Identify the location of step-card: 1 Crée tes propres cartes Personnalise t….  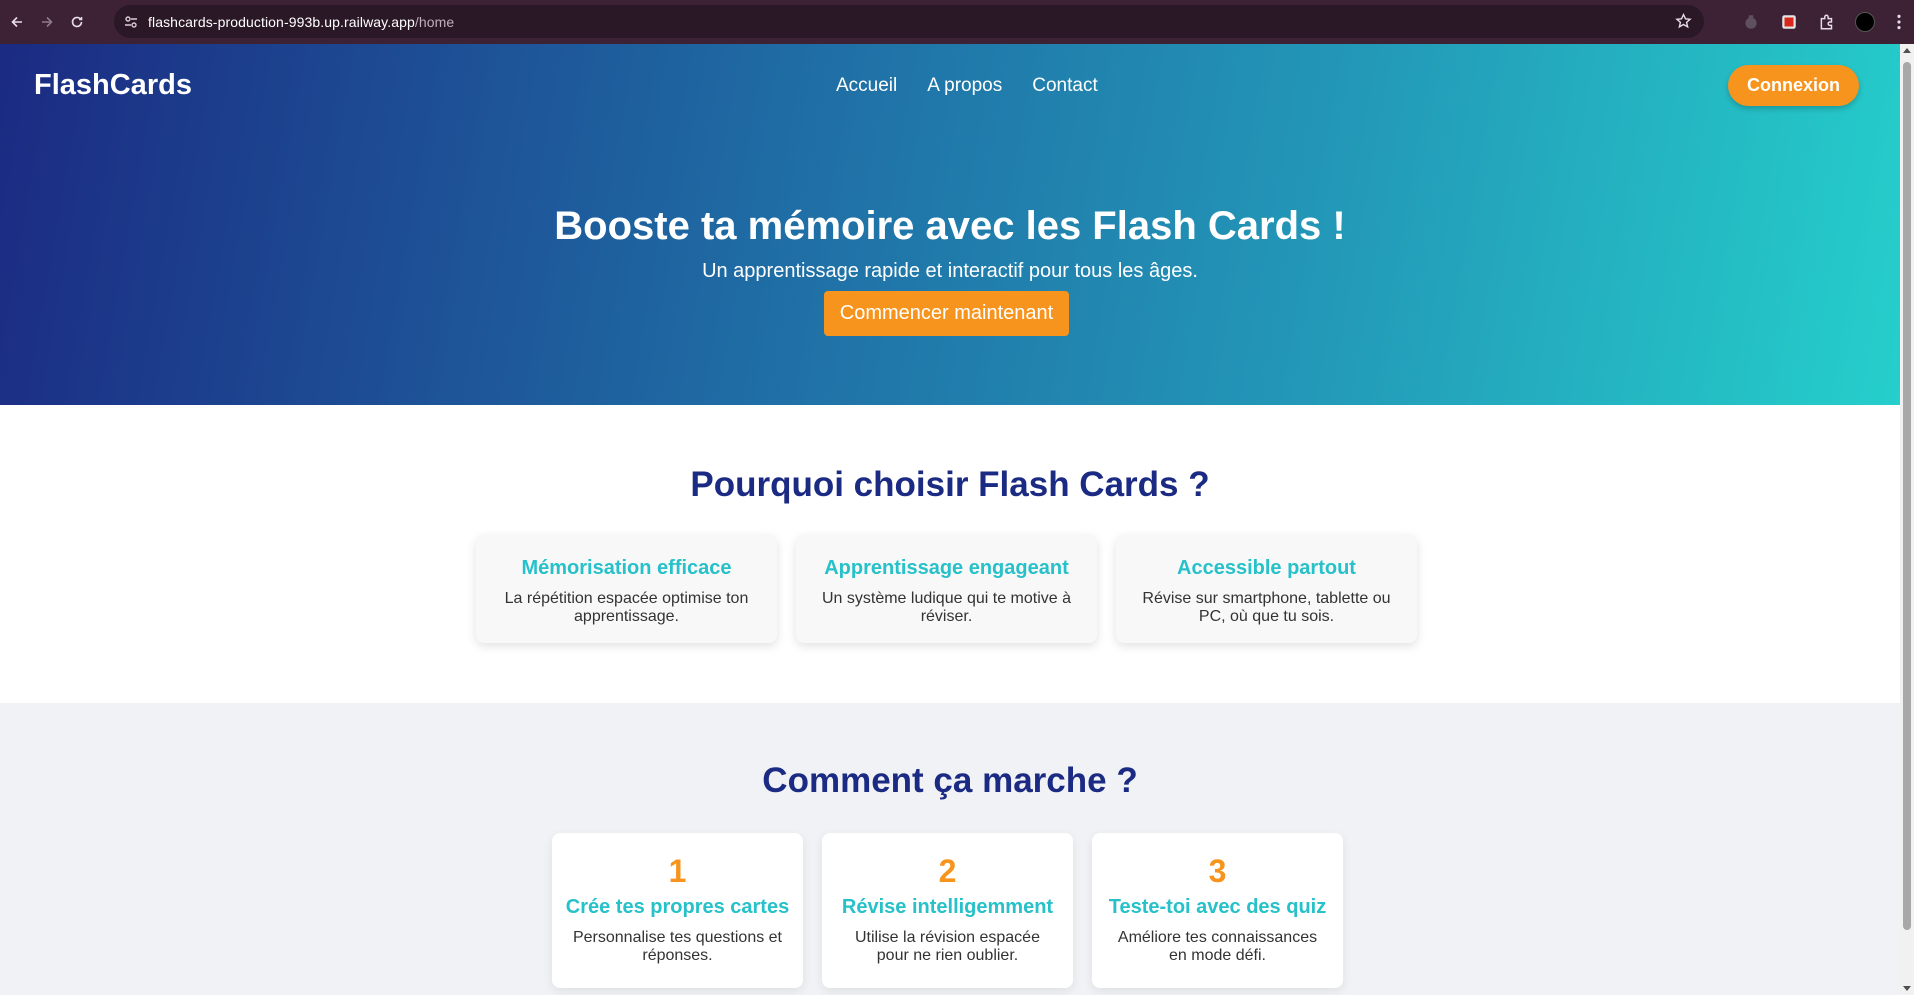
(677, 910).